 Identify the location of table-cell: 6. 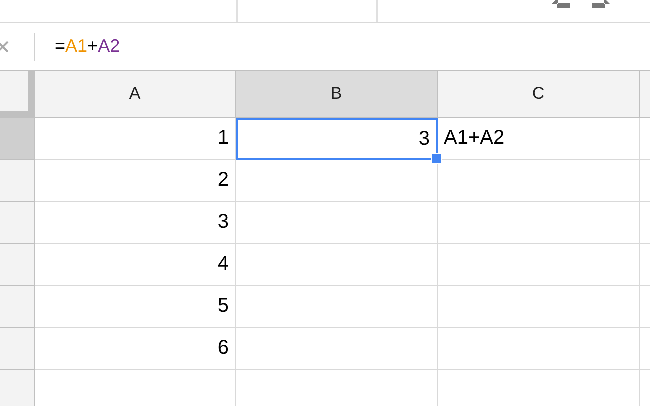
(135, 349).